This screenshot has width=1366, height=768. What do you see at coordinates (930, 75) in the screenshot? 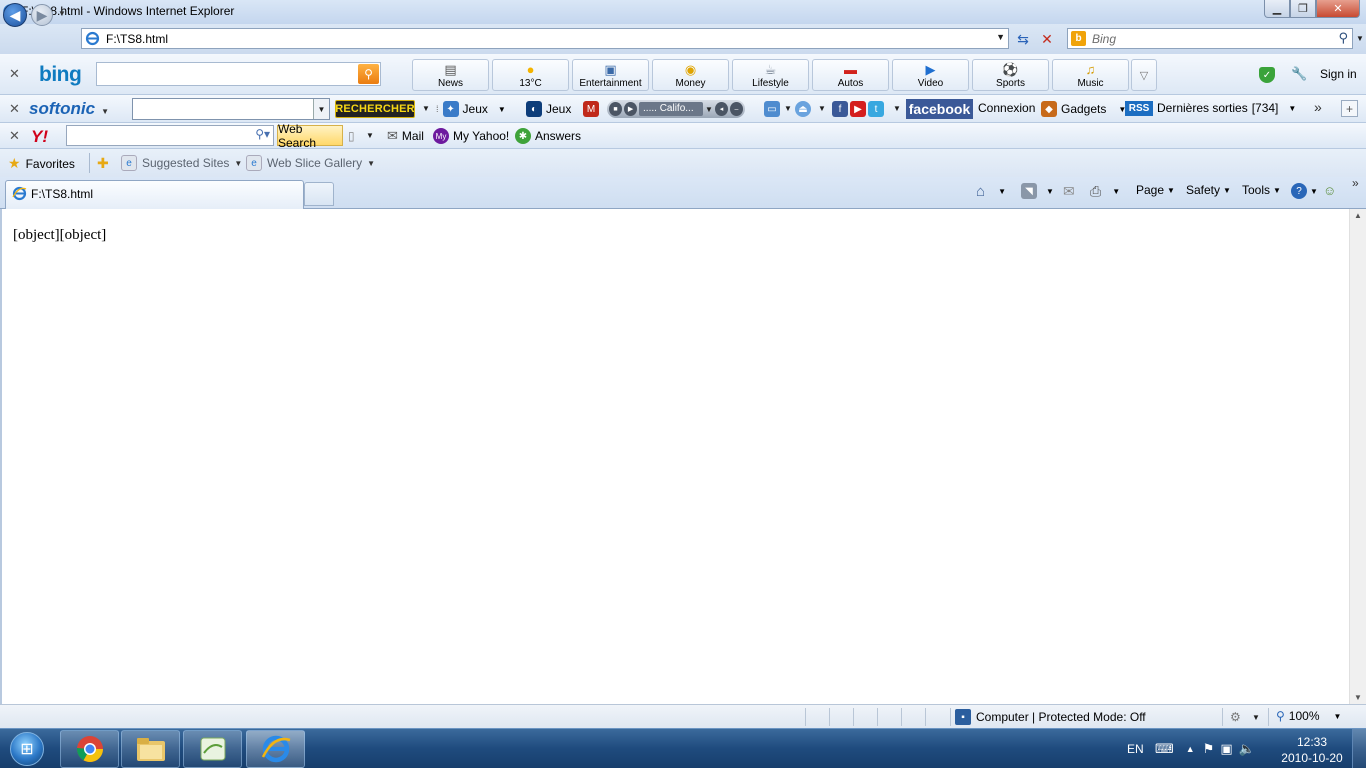
I see `bing-tile-video: ▶ Video` at bounding box center [930, 75].